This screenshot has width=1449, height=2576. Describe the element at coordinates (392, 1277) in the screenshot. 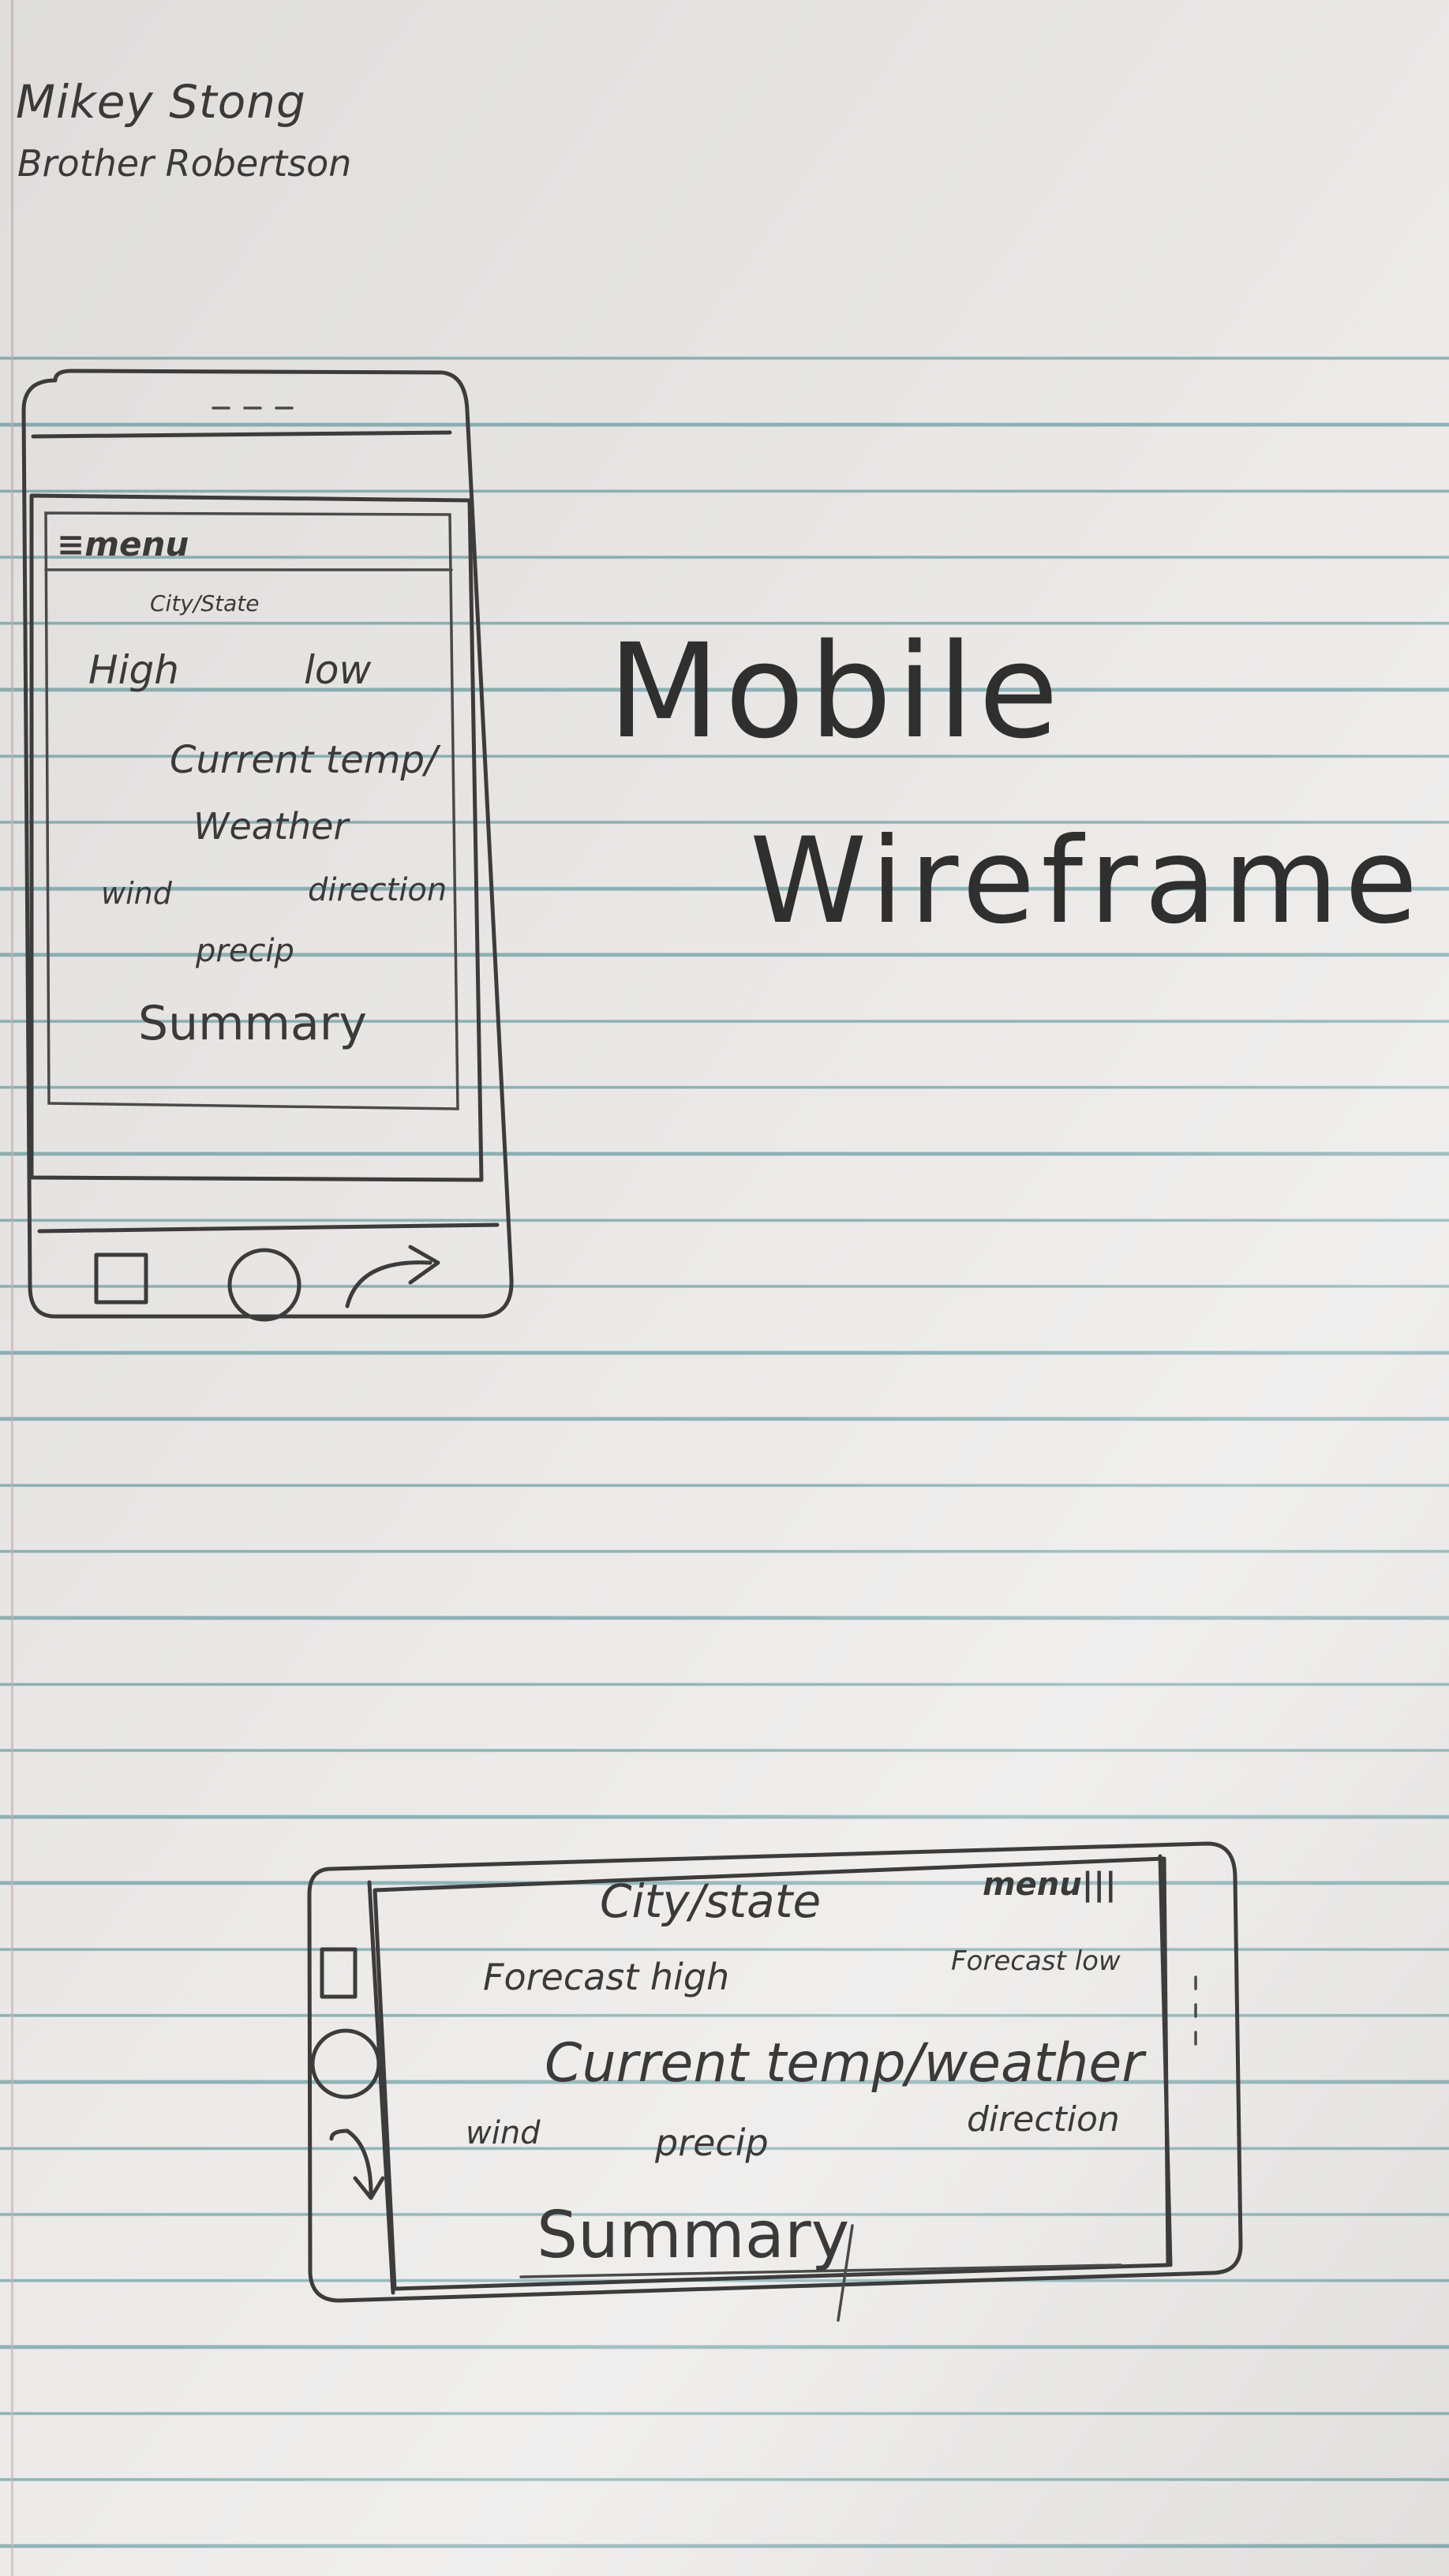

I see `portrait-nav-arrow` at that location.